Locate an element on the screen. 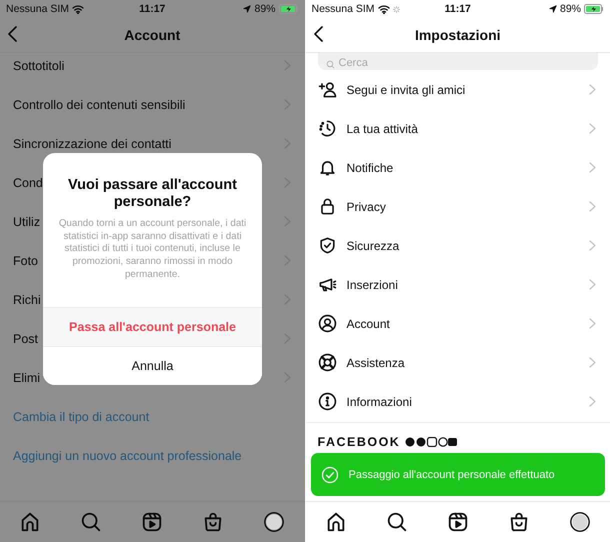  lifebuoy-icon is located at coordinates (327, 362).